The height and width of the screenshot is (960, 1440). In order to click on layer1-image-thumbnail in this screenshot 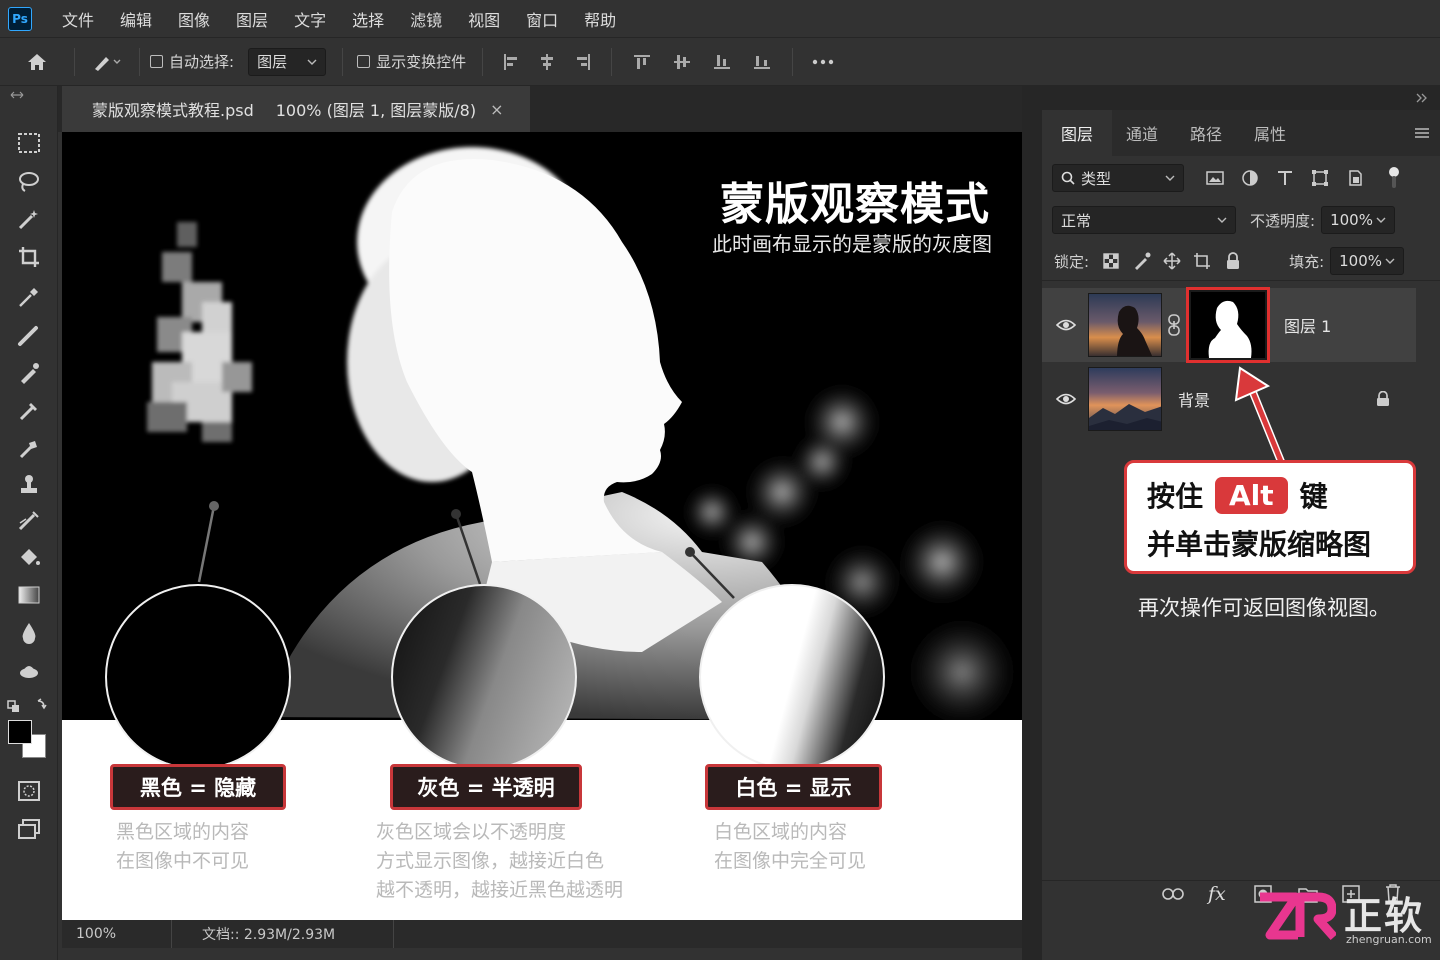, I will do `click(1125, 325)`.